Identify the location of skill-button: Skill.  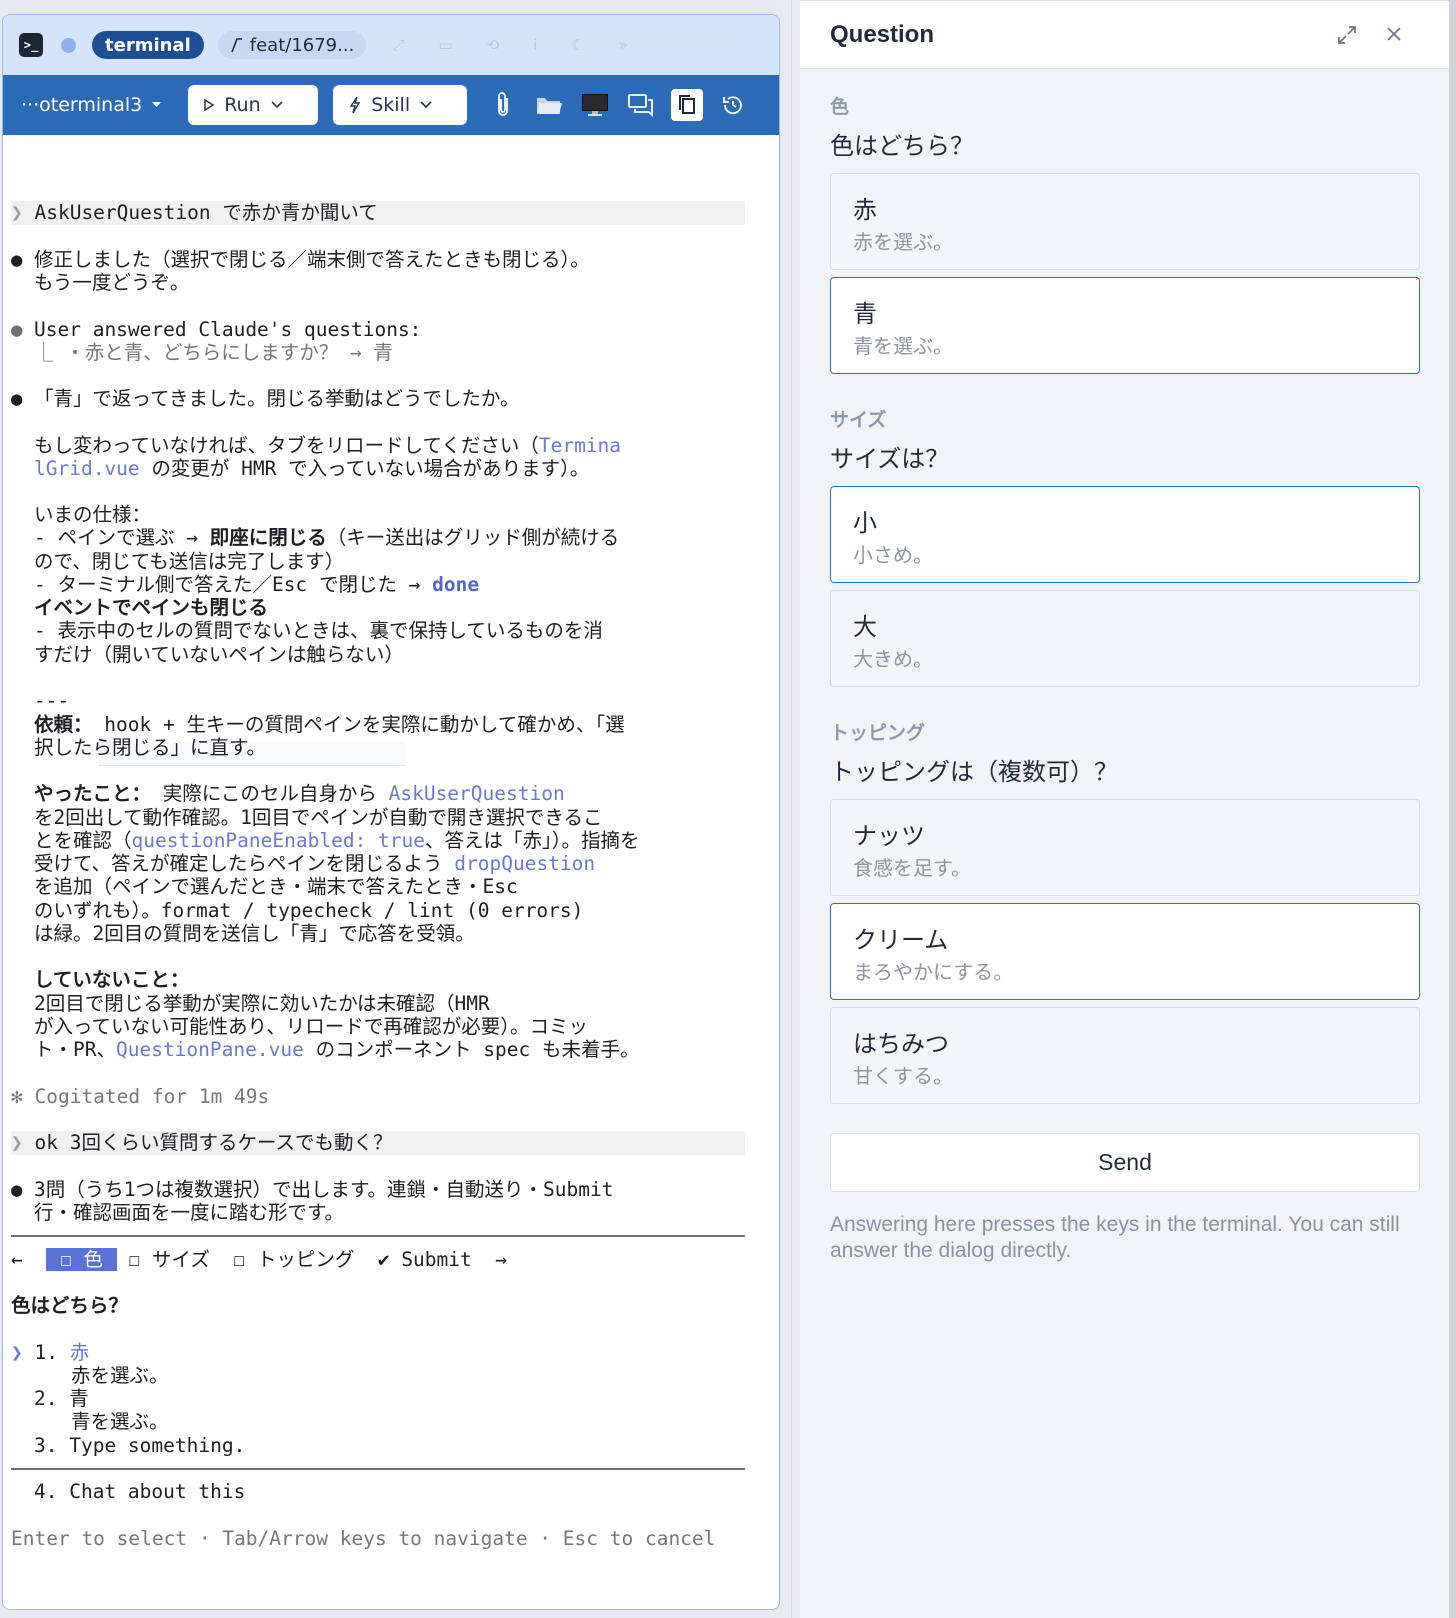
(400, 105).